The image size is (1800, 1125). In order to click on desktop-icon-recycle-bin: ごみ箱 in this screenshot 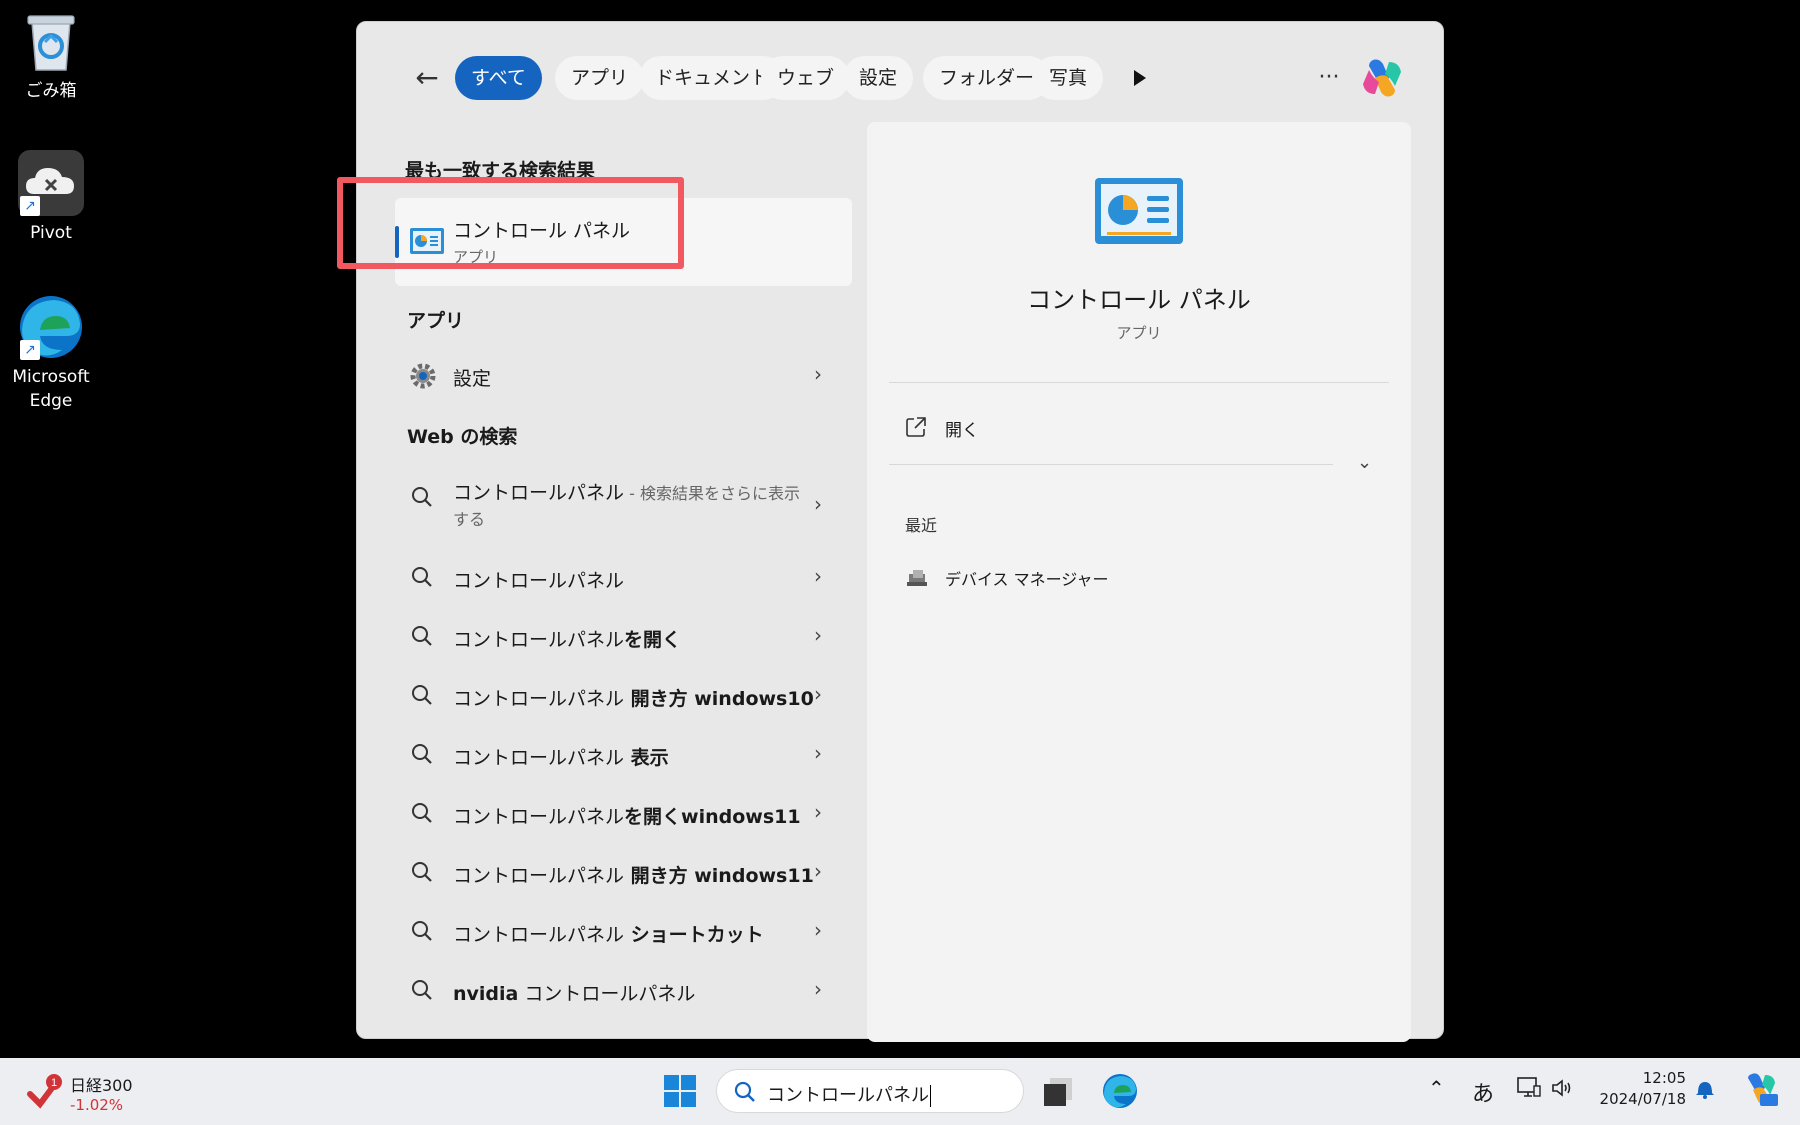, I will do `click(51, 56)`.